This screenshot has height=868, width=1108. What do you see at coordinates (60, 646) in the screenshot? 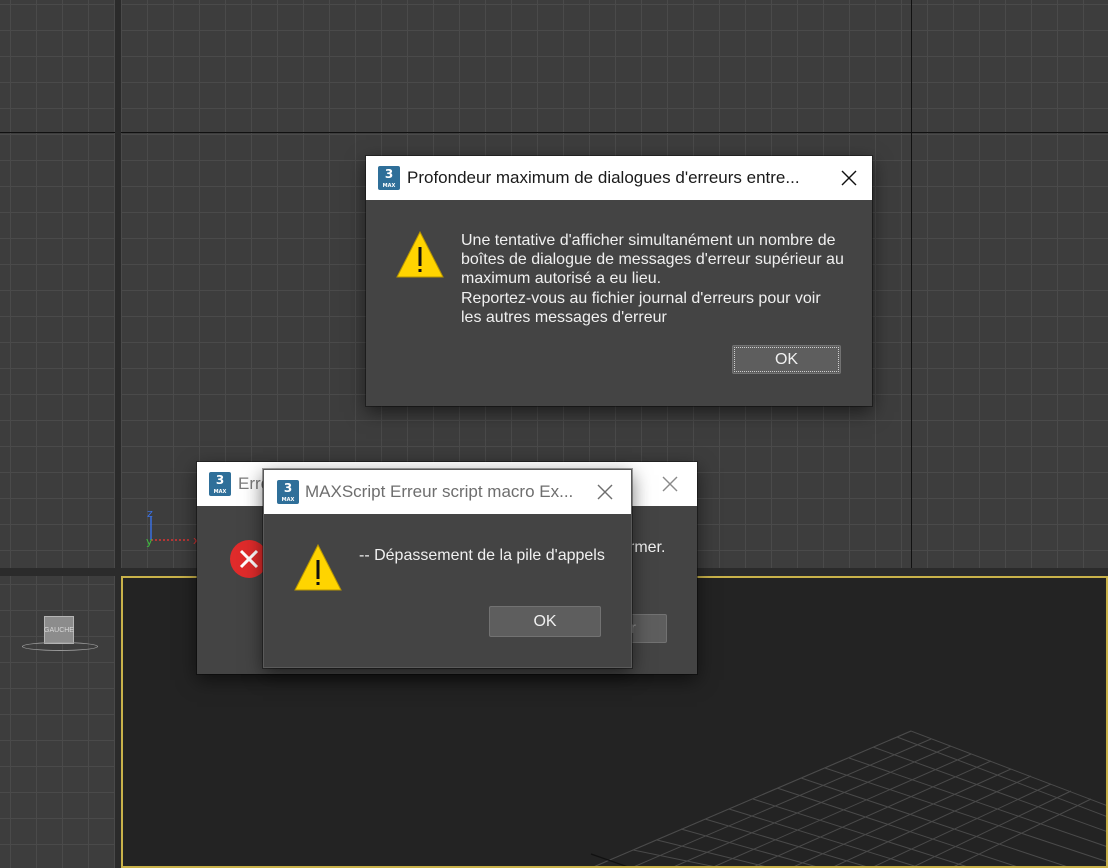
I see `viewcube-ring` at bounding box center [60, 646].